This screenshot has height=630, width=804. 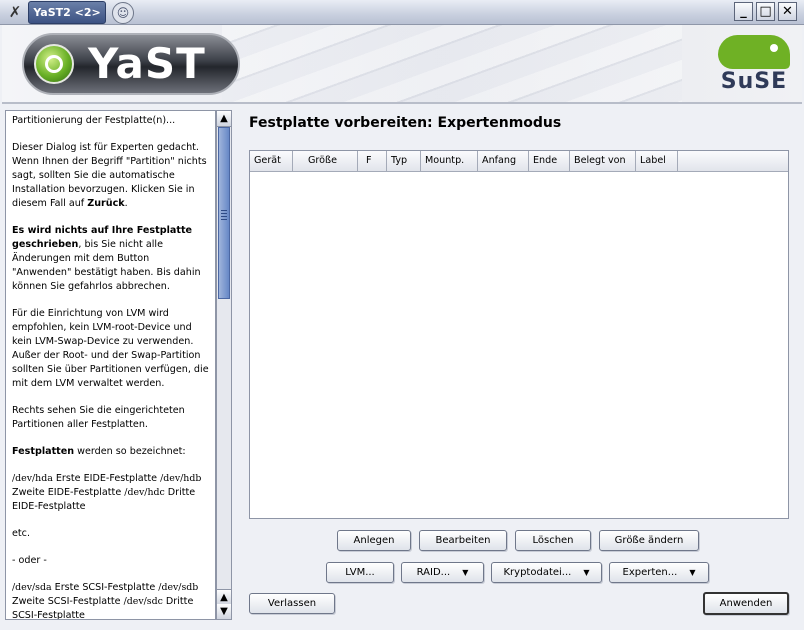 I want to click on exit-button: Verlassen, so click(x=292, y=603).